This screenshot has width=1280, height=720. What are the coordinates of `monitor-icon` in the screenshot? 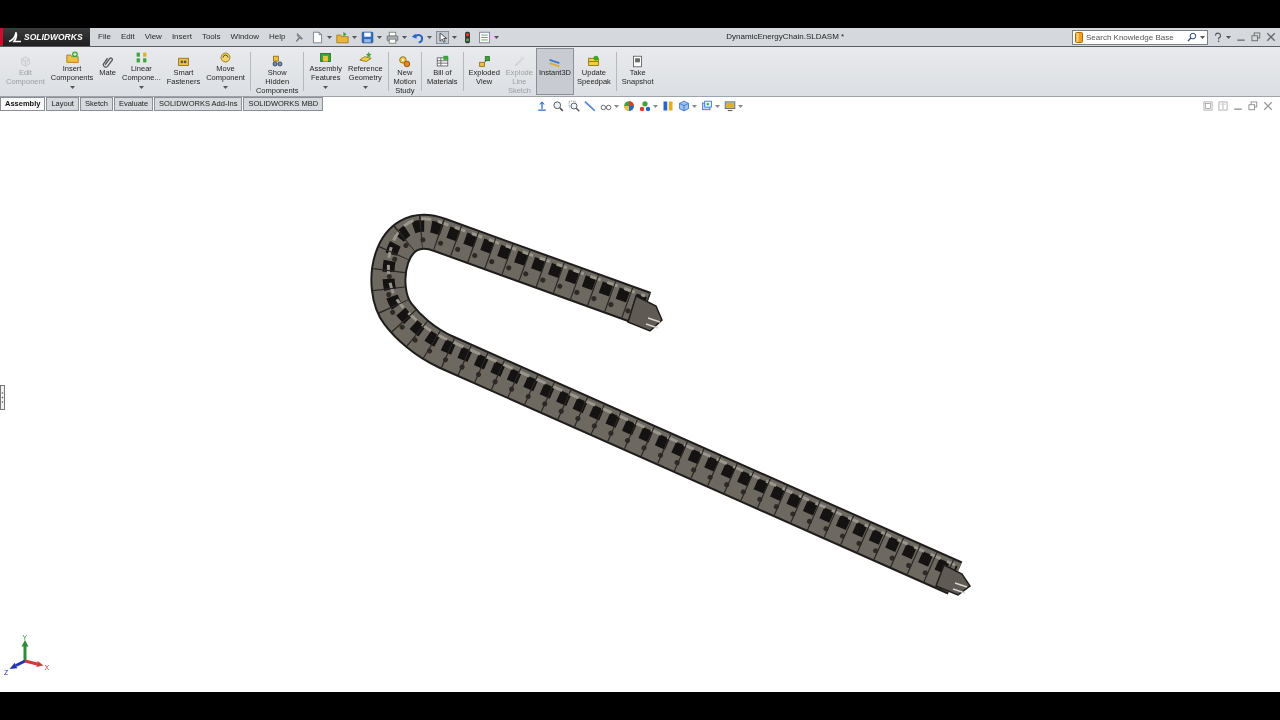 It's located at (730, 106).